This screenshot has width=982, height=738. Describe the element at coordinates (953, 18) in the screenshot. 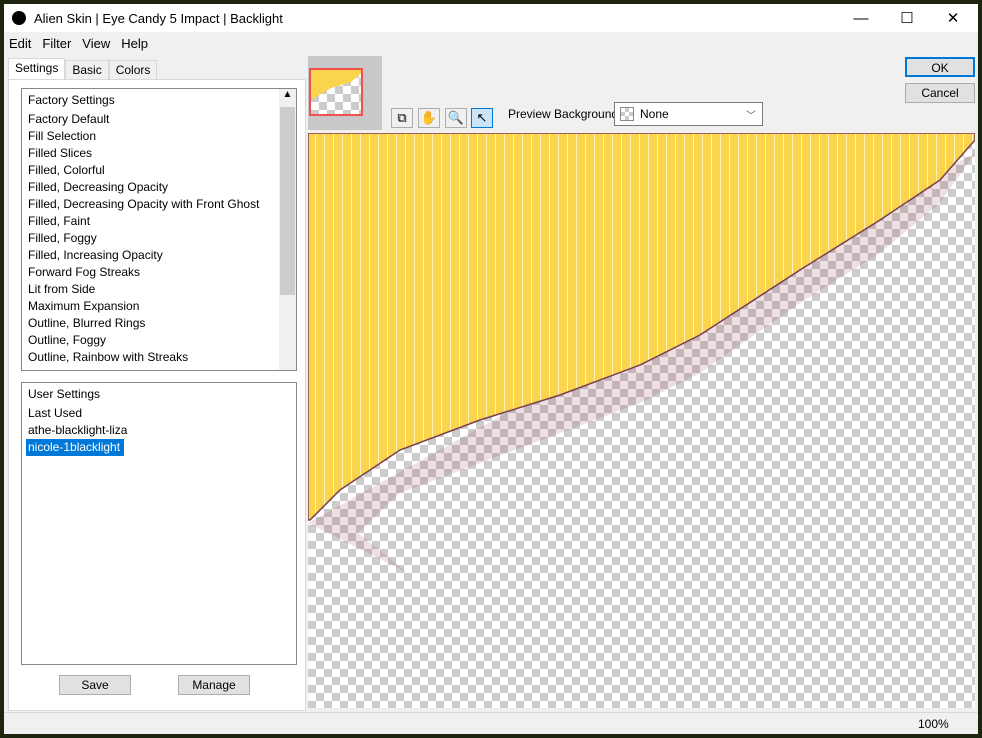

I see `close-button: ✕` at that location.